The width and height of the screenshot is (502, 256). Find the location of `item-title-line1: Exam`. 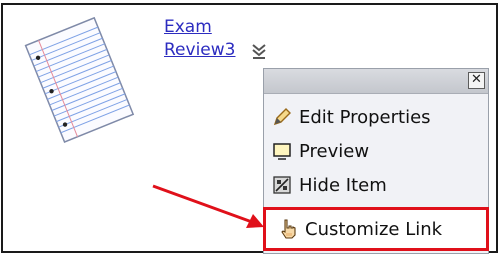

item-title-line1: Exam is located at coordinates (188, 27).